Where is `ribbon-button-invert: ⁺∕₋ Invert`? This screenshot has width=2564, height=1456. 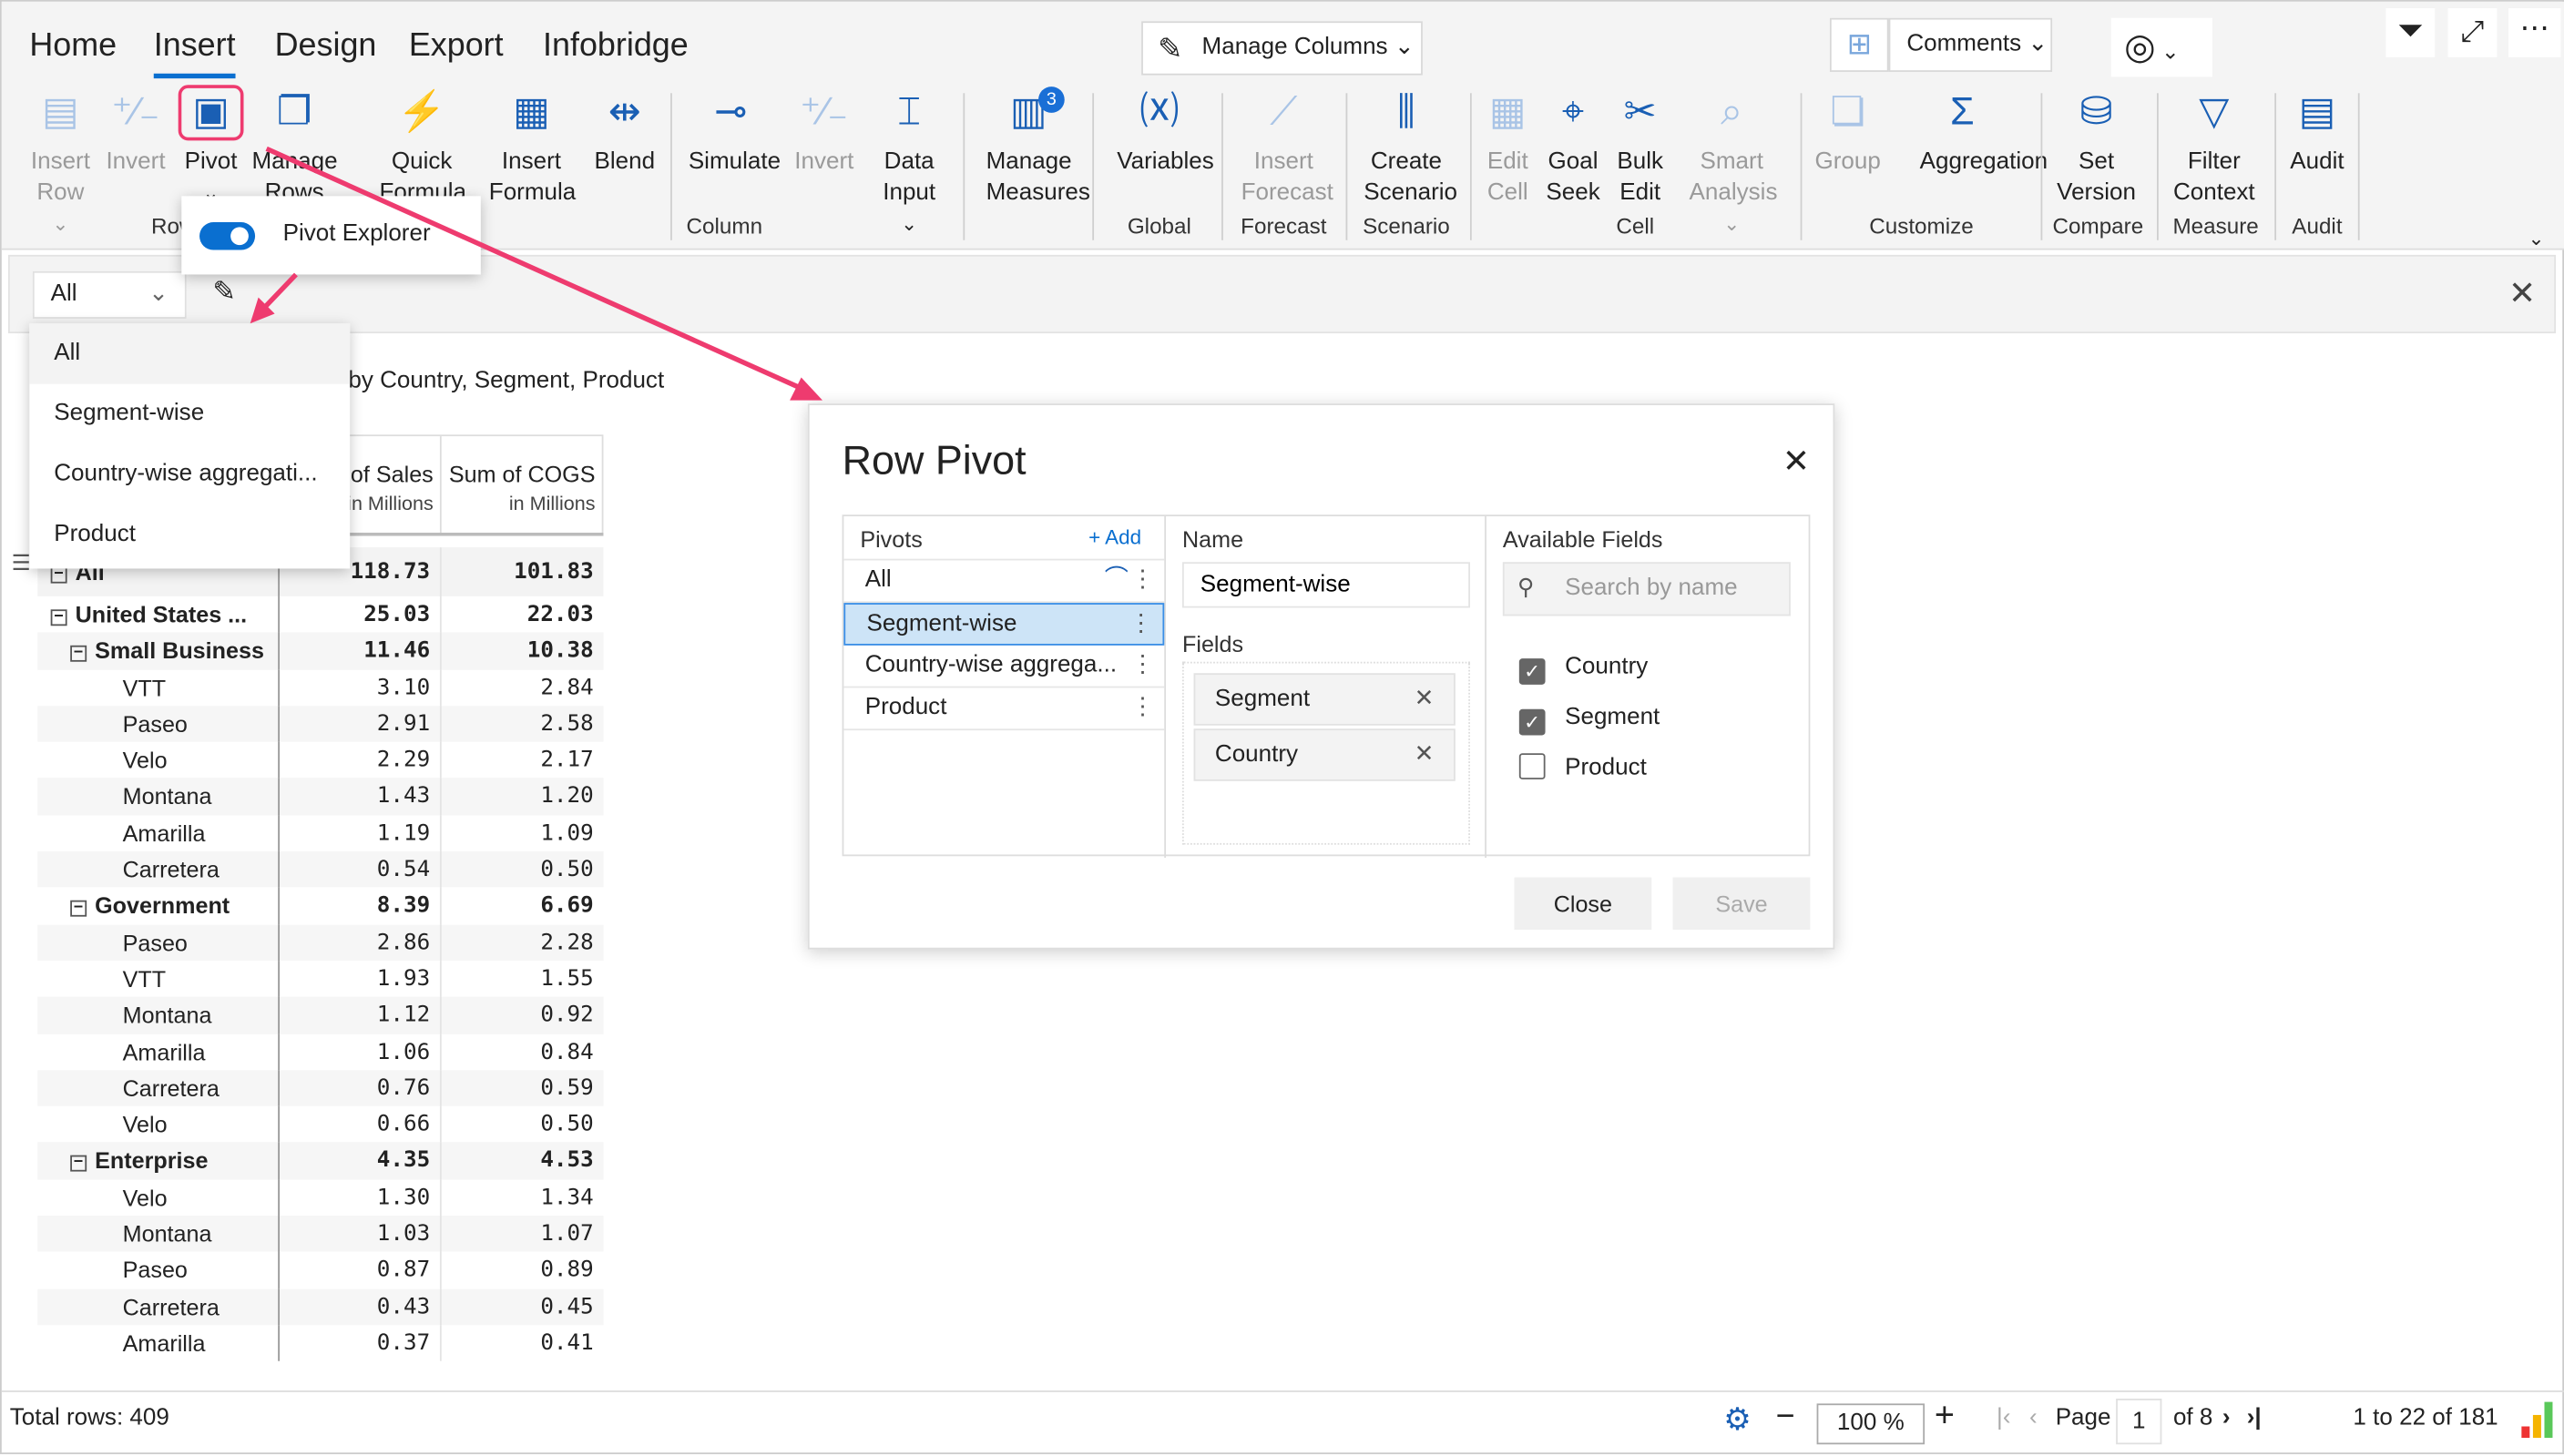 ribbon-button-invert: ⁺∕₋ Invert is located at coordinates (824, 134).